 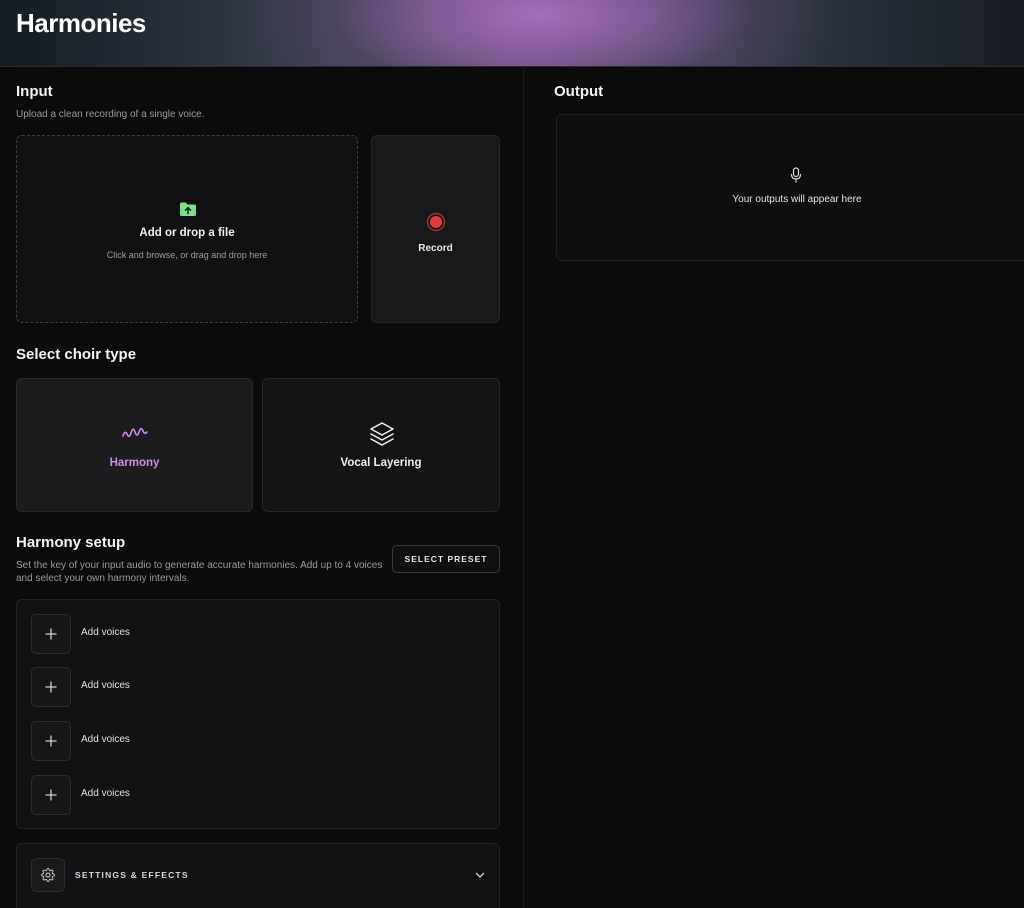 What do you see at coordinates (134, 445) in the screenshot?
I see `choir-option-harmony: Harmony` at bounding box center [134, 445].